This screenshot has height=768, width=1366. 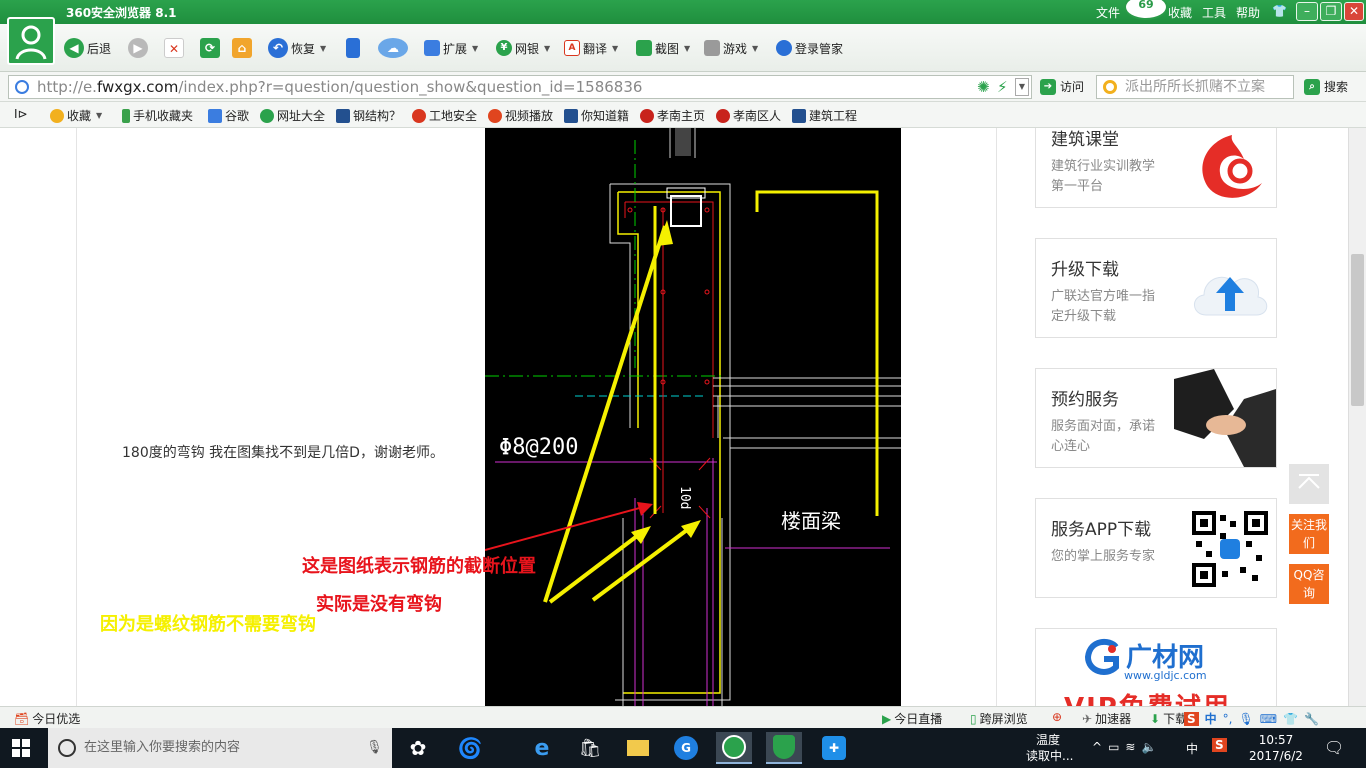 What do you see at coordinates (591, 48) in the screenshot?
I see `translate-button: A 翻译 ▼` at bounding box center [591, 48].